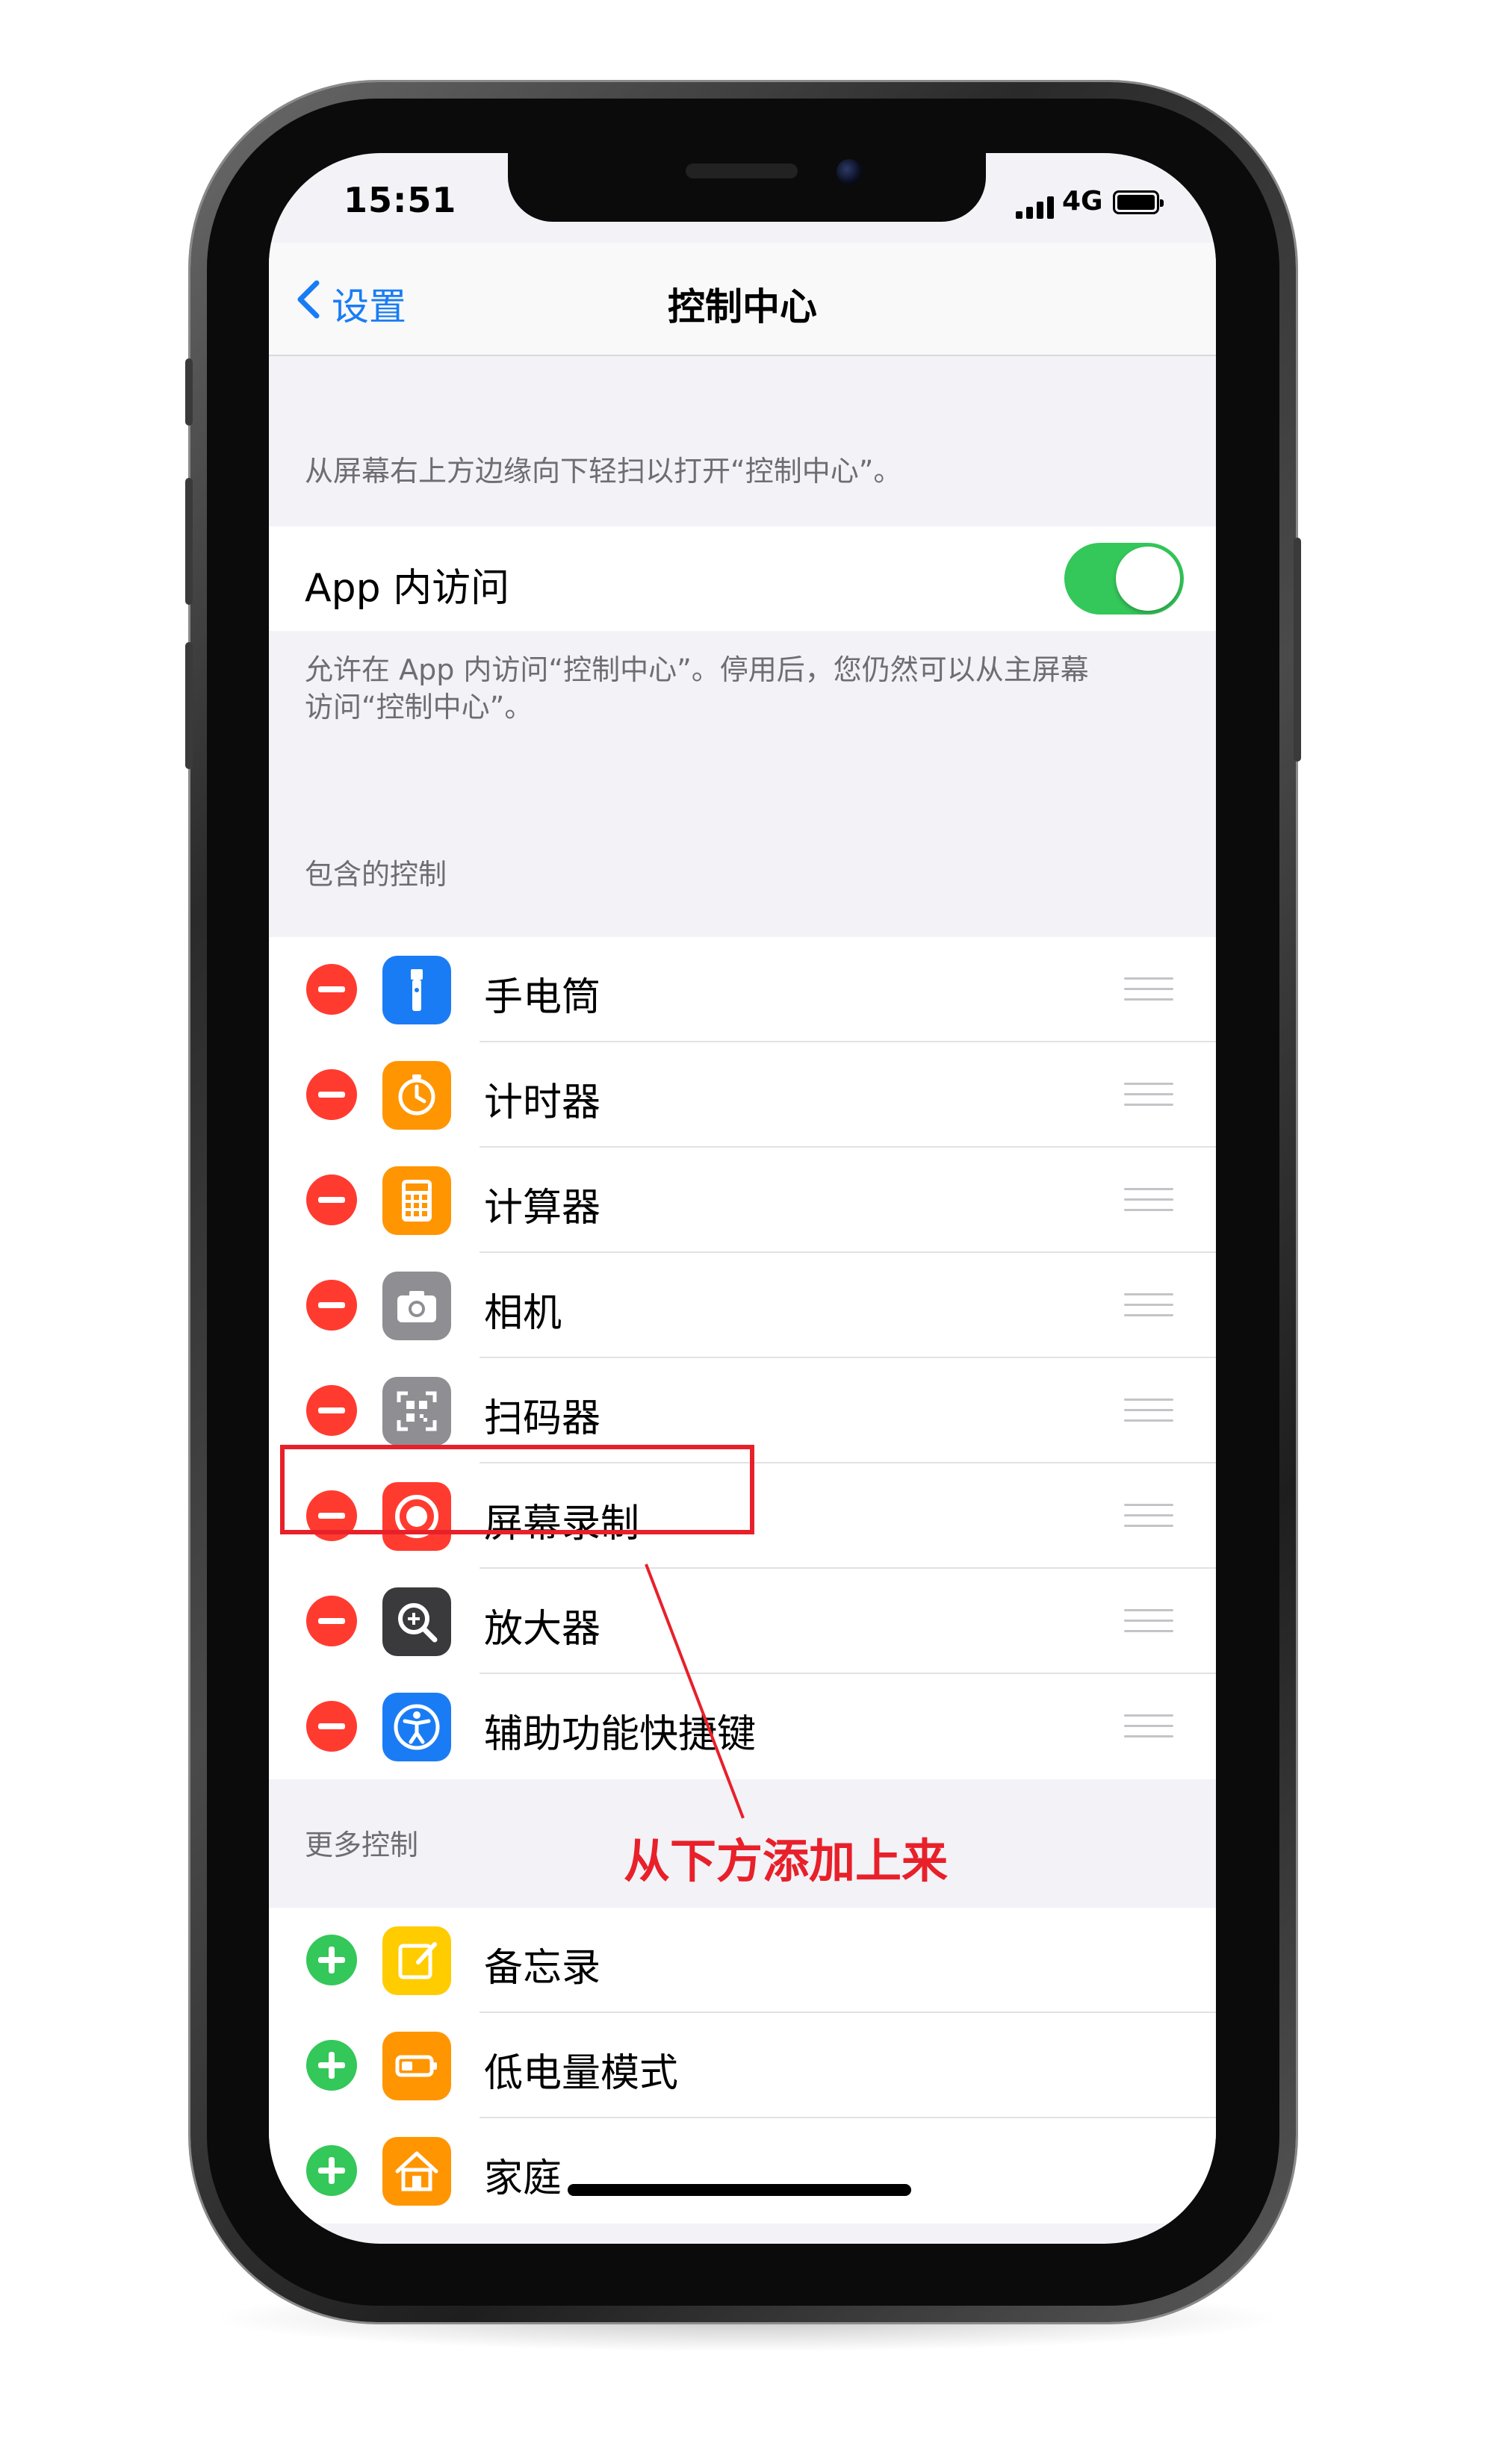  What do you see at coordinates (742, 1960) in the screenshot?
I see `more-control-row: 备忘录` at bounding box center [742, 1960].